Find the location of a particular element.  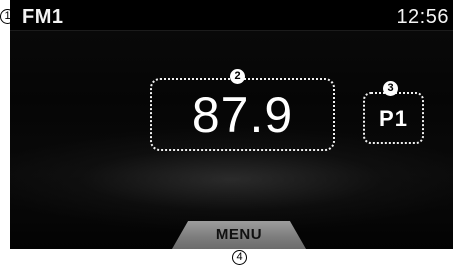

menu-button: MENU is located at coordinates (239, 235).